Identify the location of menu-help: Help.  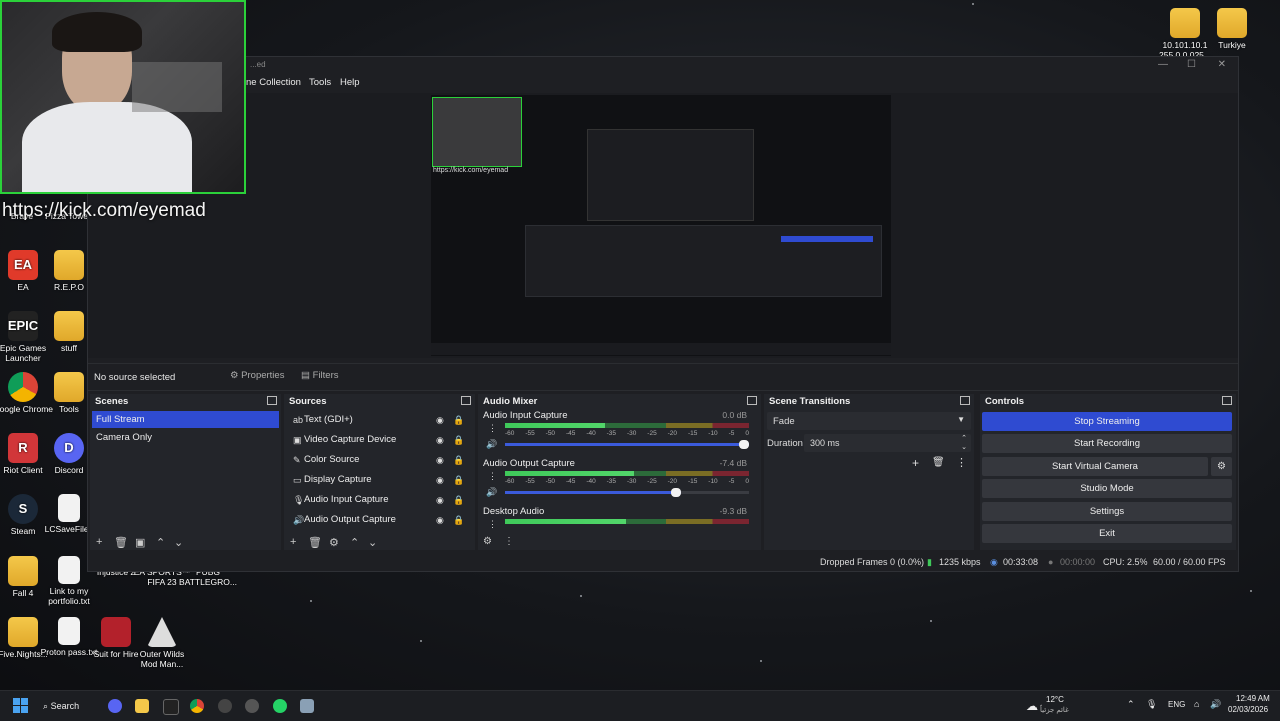
(350, 82).